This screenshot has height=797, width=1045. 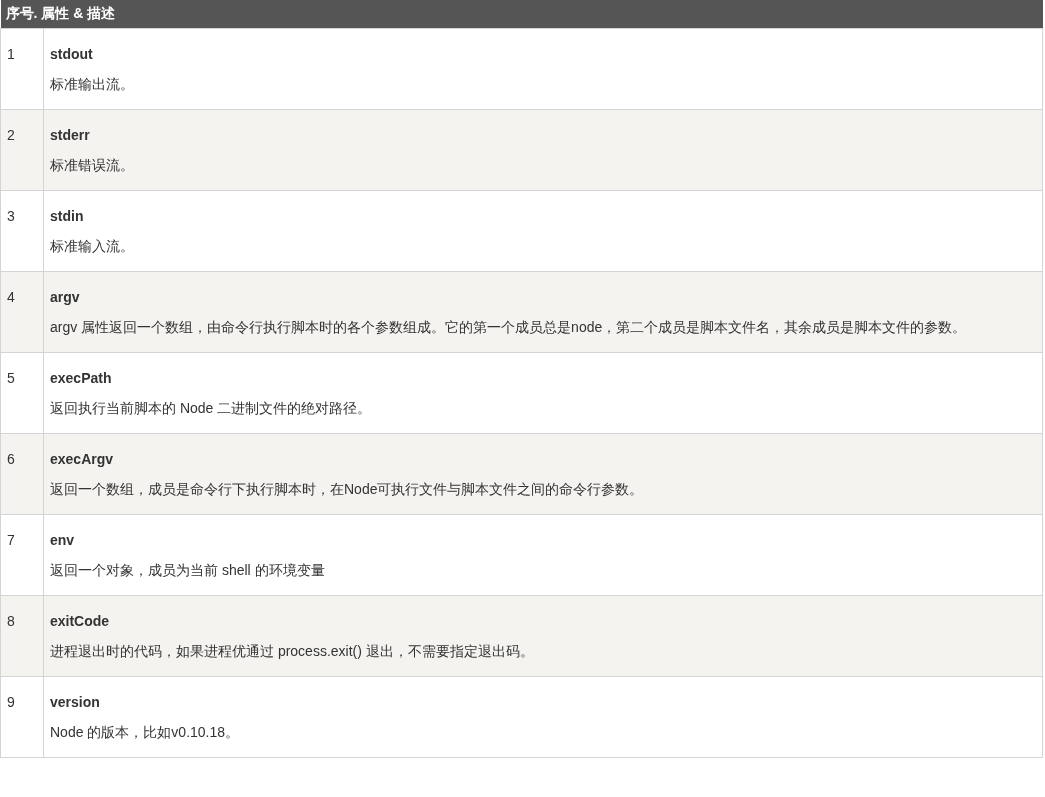 What do you see at coordinates (22, 69) in the screenshot?
I see `row-number-cell: 1` at bounding box center [22, 69].